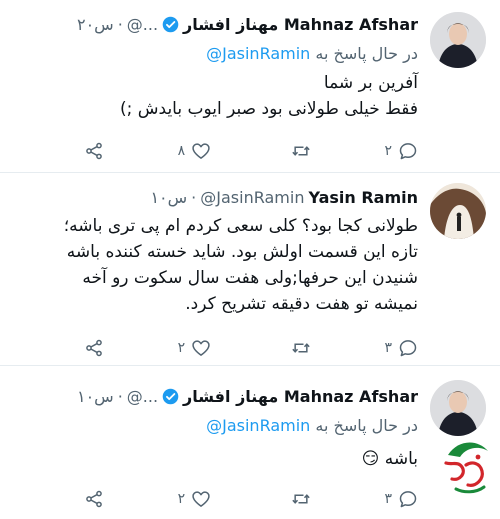  What do you see at coordinates (466, 468) in the screenshot?
I see `watermark-logo` at bounding box center [466, 468].